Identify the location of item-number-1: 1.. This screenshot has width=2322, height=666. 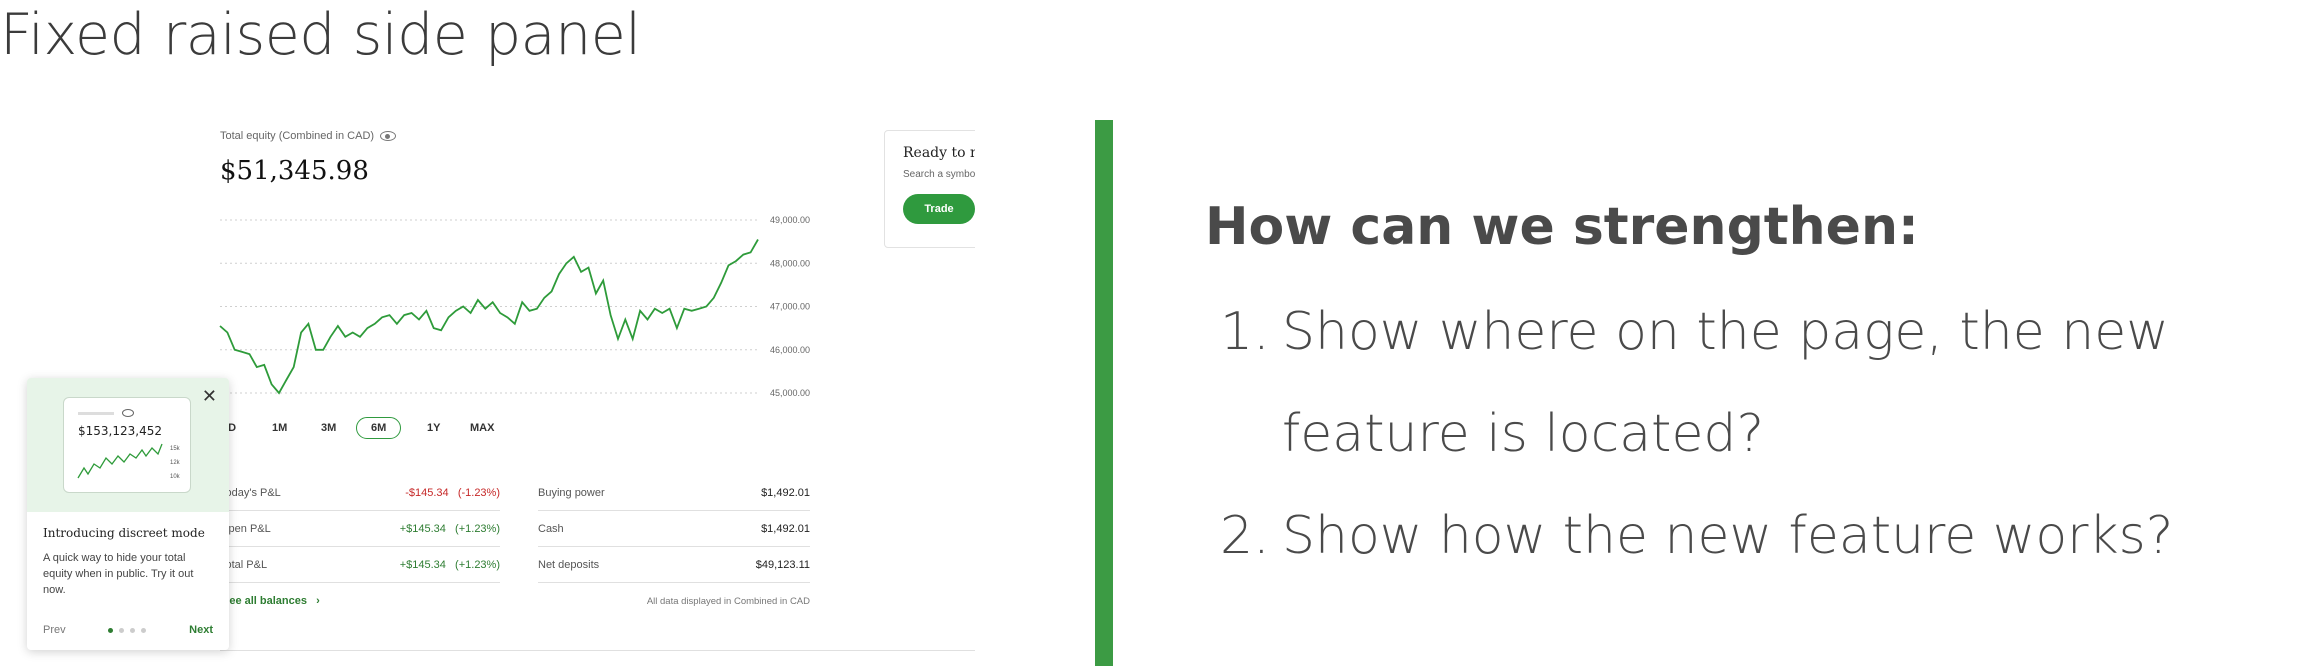
(1245, 332).